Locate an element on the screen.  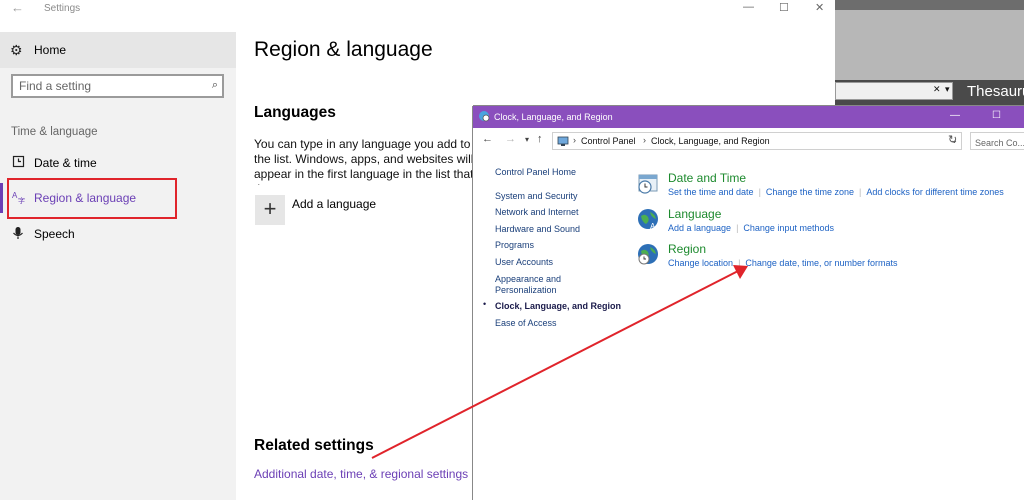
date-time-icon is located at coordinates (648, 183).